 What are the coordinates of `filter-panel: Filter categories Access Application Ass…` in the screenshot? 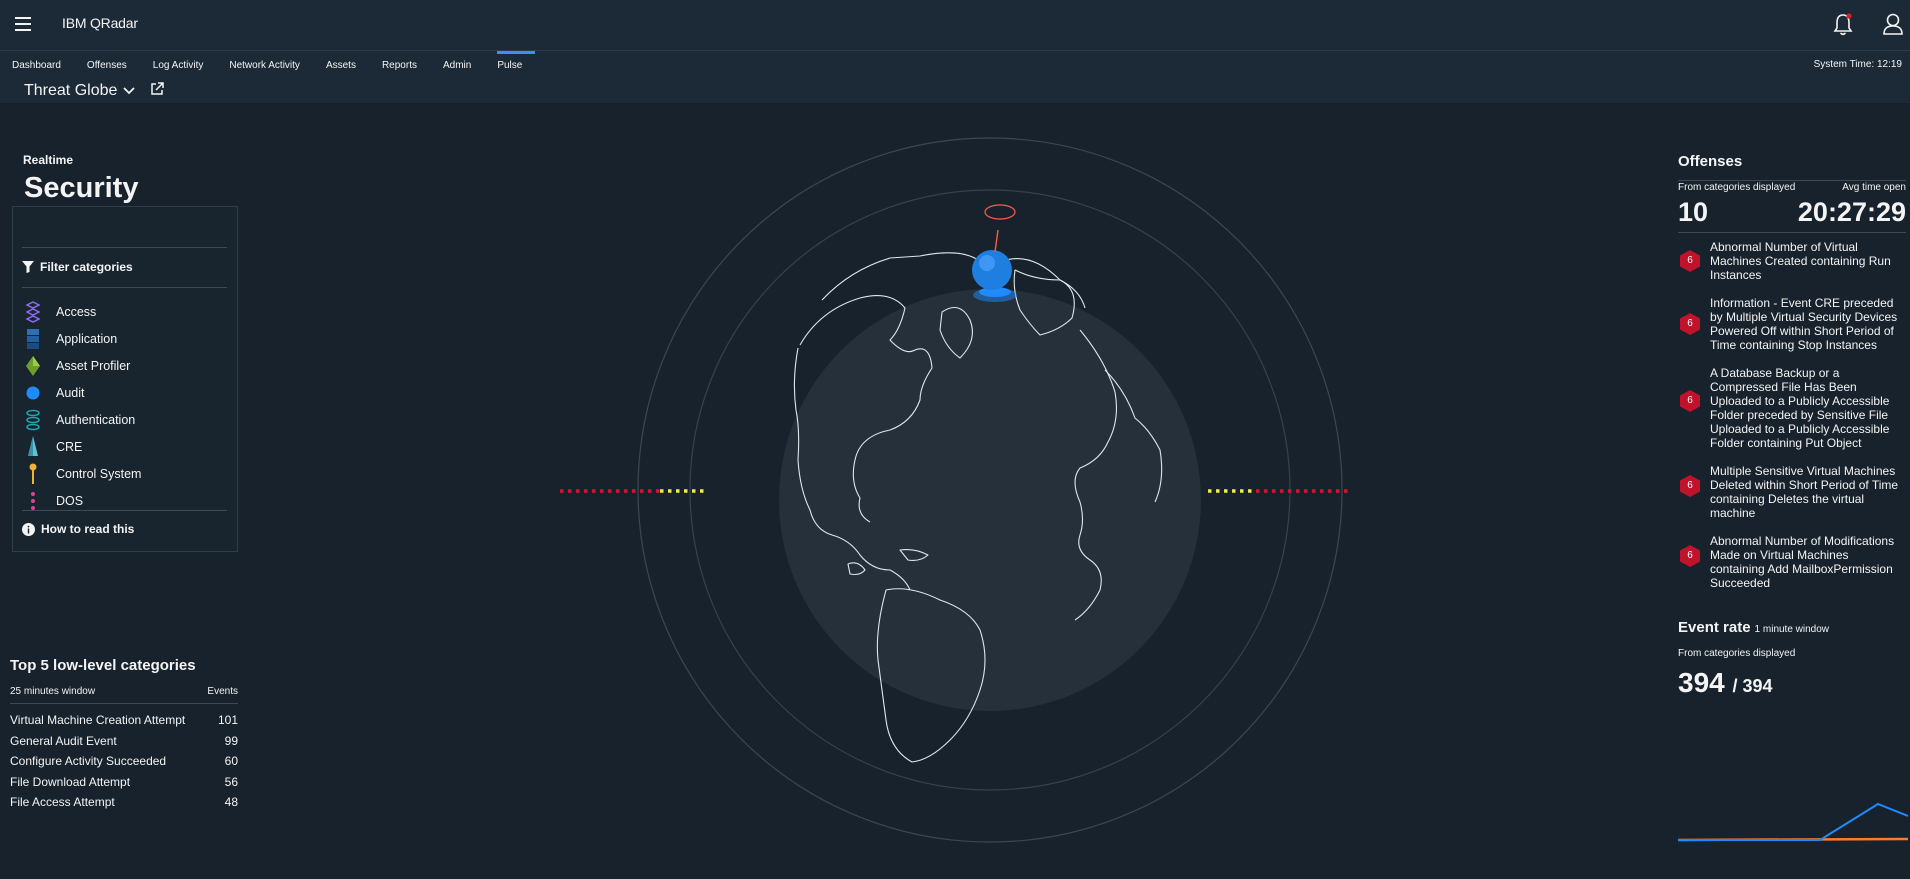 It's located at (125, 379).